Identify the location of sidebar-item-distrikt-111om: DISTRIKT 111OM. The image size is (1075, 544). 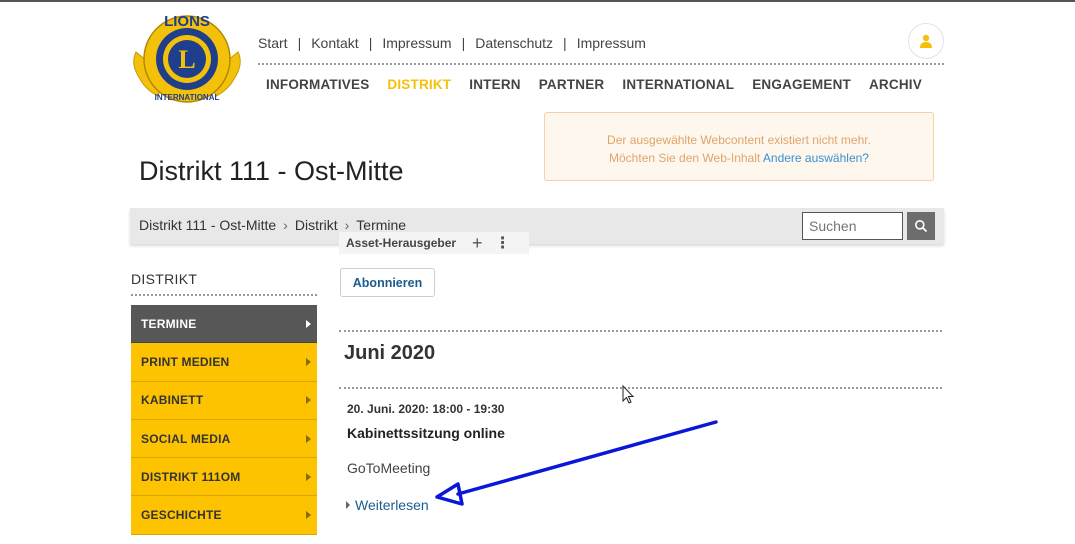
(224, 477).